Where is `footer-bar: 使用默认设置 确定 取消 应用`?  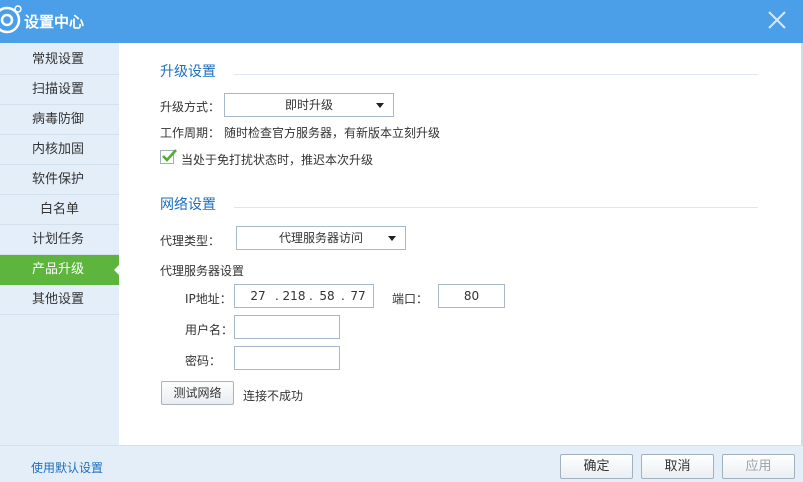 footer-bar: 使用默认设置 确定 取消 应用 is located at coordinates (401, 463).